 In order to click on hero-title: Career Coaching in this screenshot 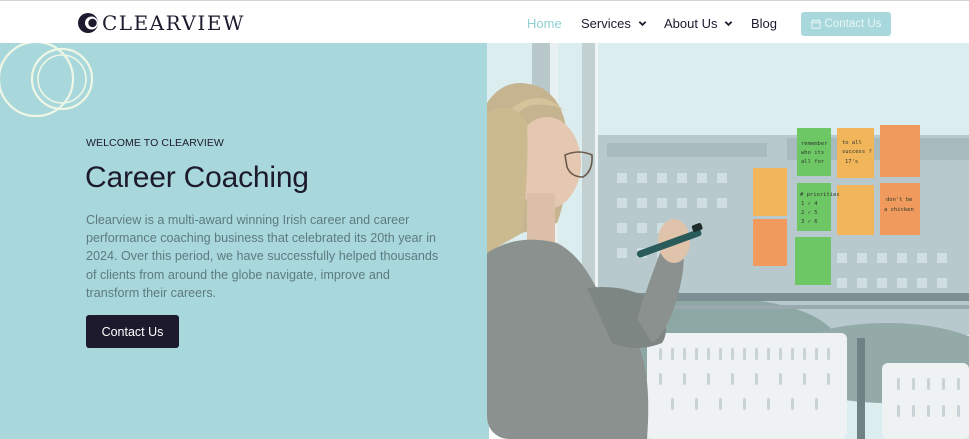, I will do `click(197, 177)`.